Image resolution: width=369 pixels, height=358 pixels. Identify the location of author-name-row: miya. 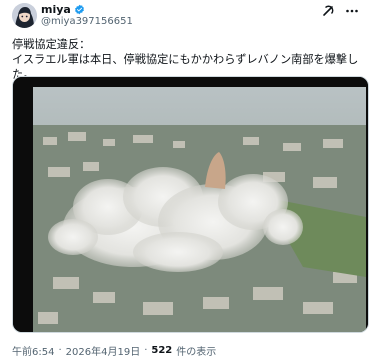
(63, 9).